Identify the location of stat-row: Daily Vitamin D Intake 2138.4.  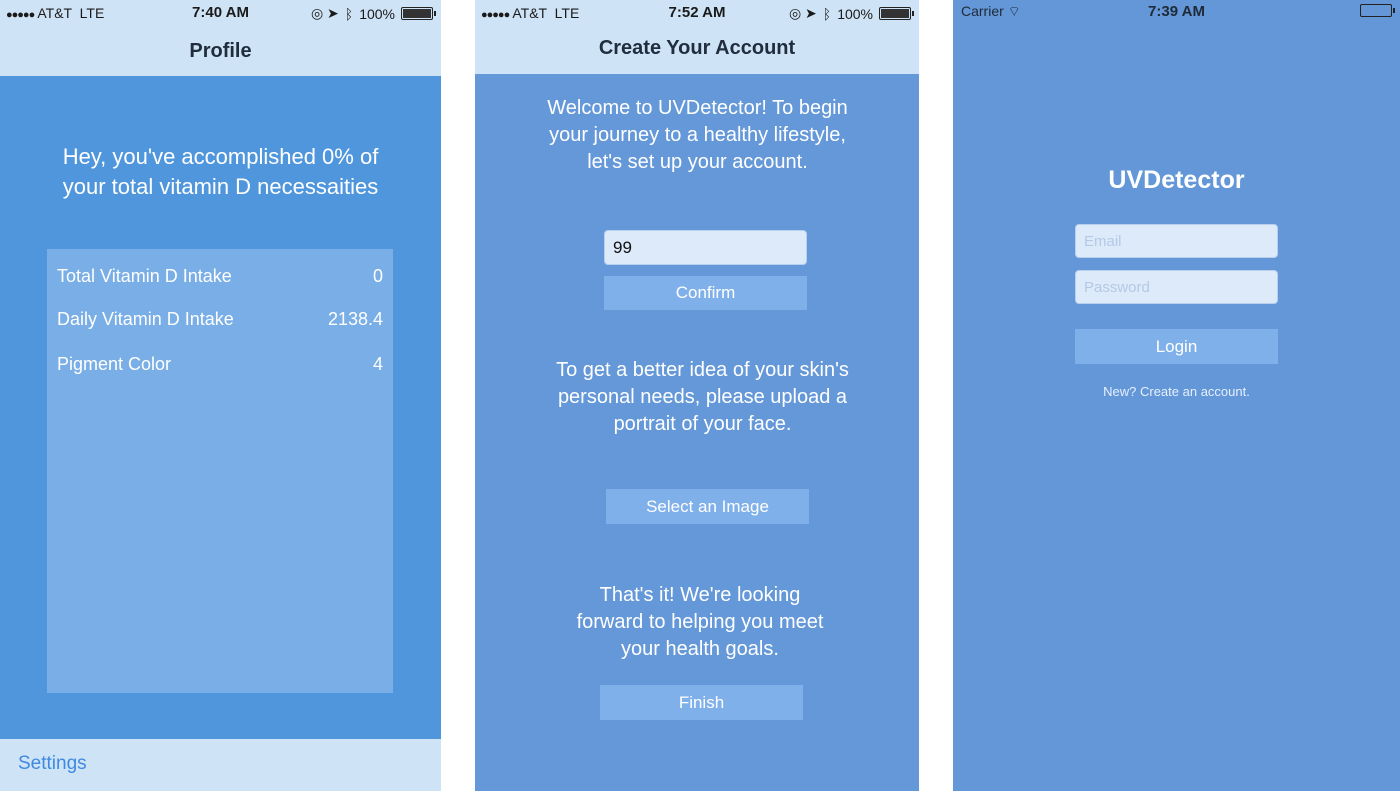
(220, 319).